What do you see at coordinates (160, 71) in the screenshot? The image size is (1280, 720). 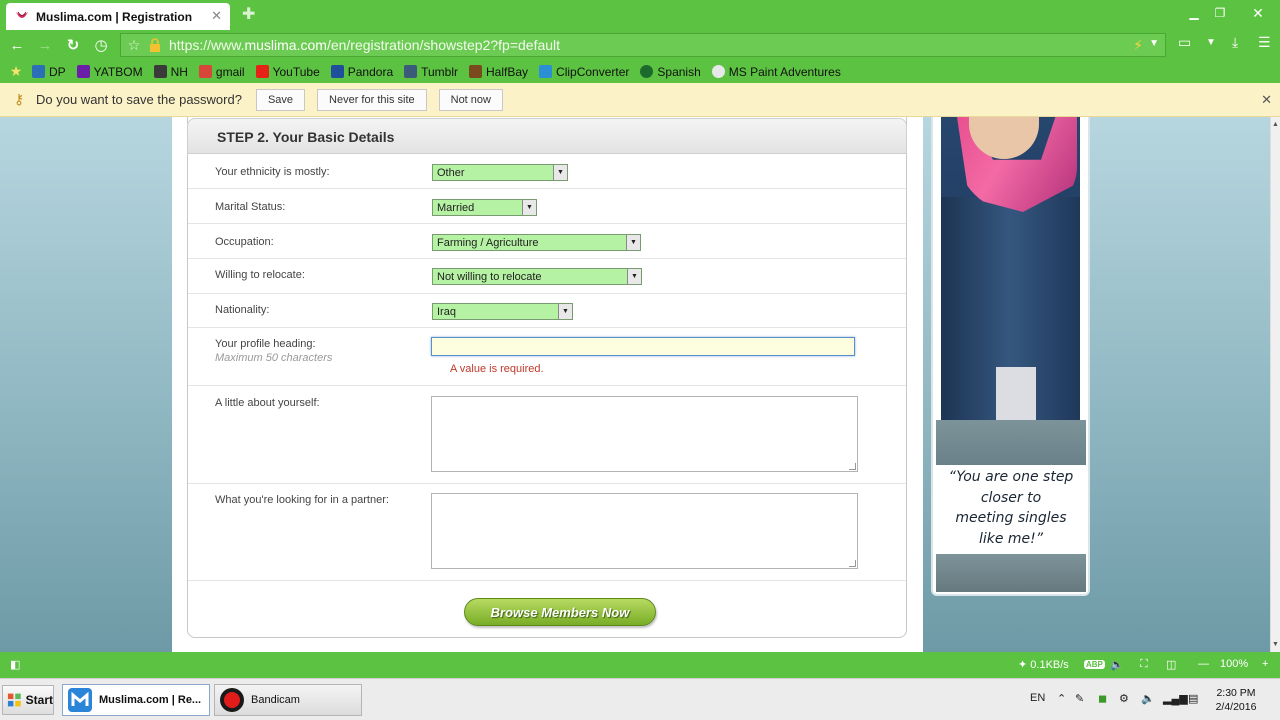 I see `nh-icon` at bounding box center [160, 71].